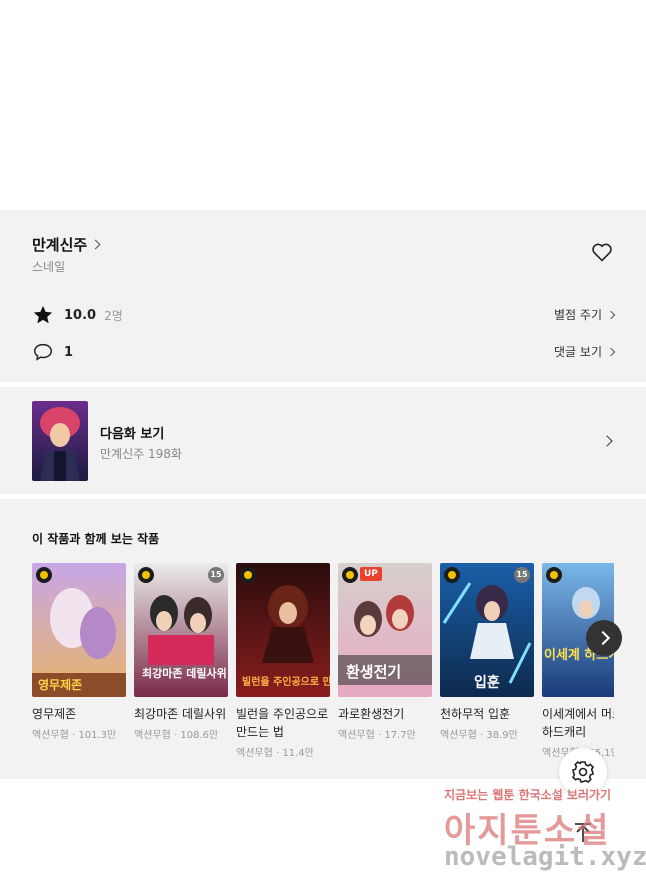  Describe the element at coordinates (283, 630) in the screenshot. I see `cover-image: 빌런을 주인공으로 만드는 법` at that location.